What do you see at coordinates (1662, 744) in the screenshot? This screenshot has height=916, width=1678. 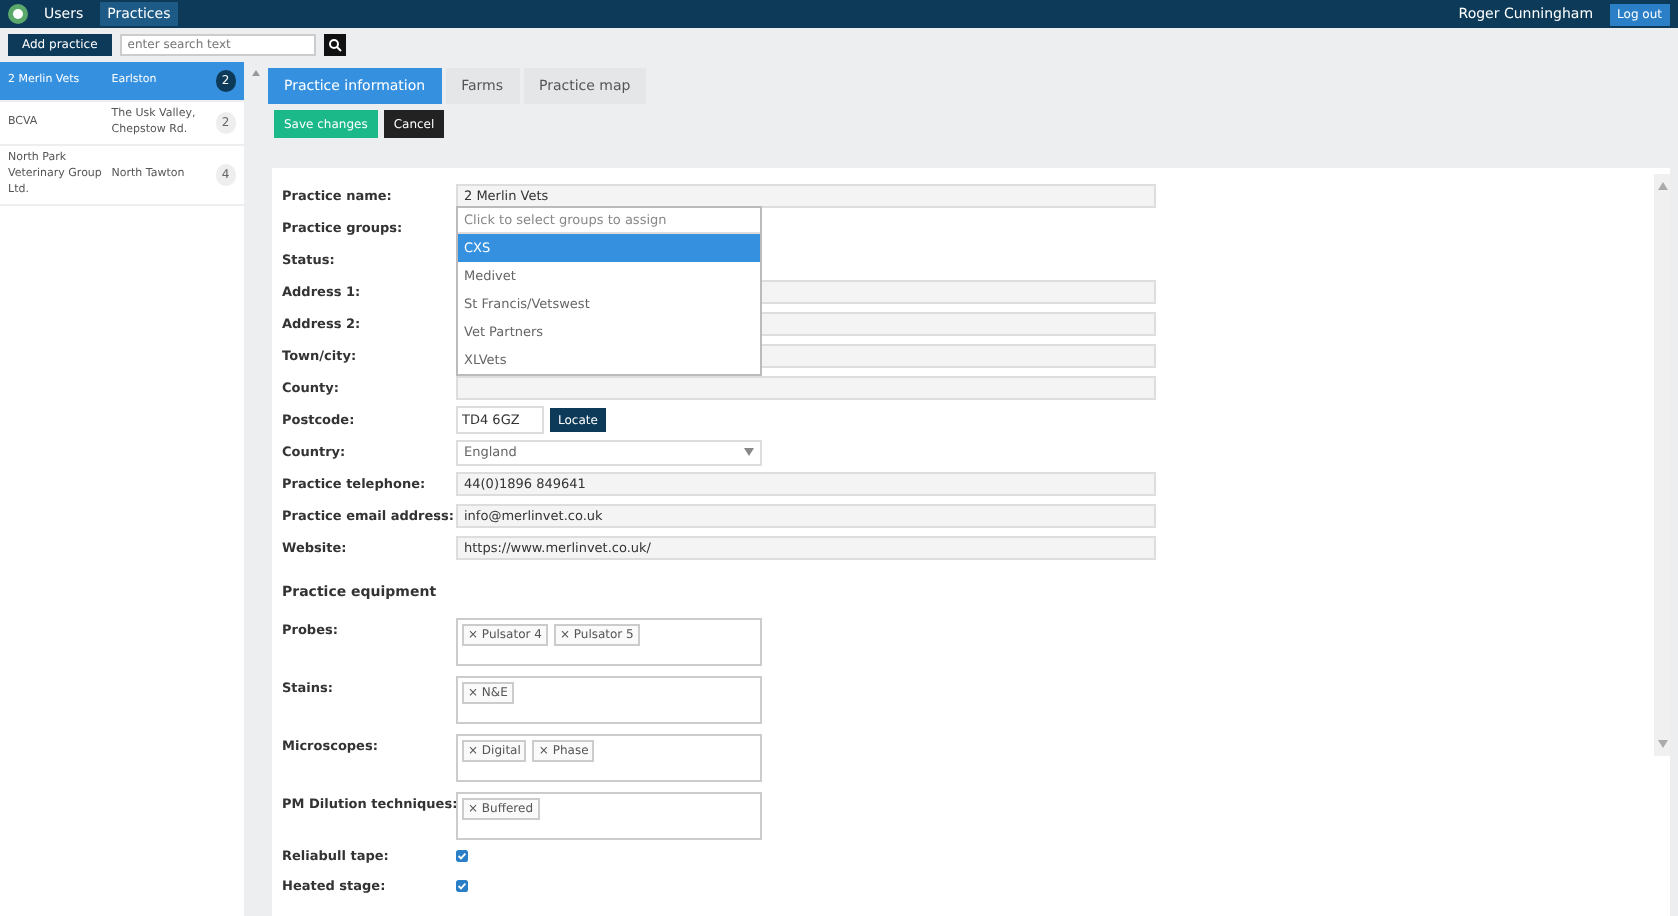 I see `scroll-down-icon` at bounding box center [1662, 744].